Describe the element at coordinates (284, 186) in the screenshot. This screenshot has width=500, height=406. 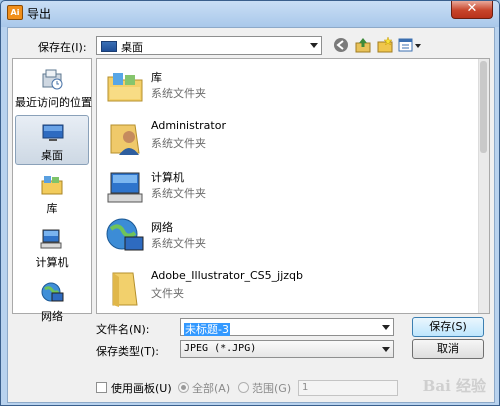
I see `list-item-computer: 计算机 系统文件夹` at that location.